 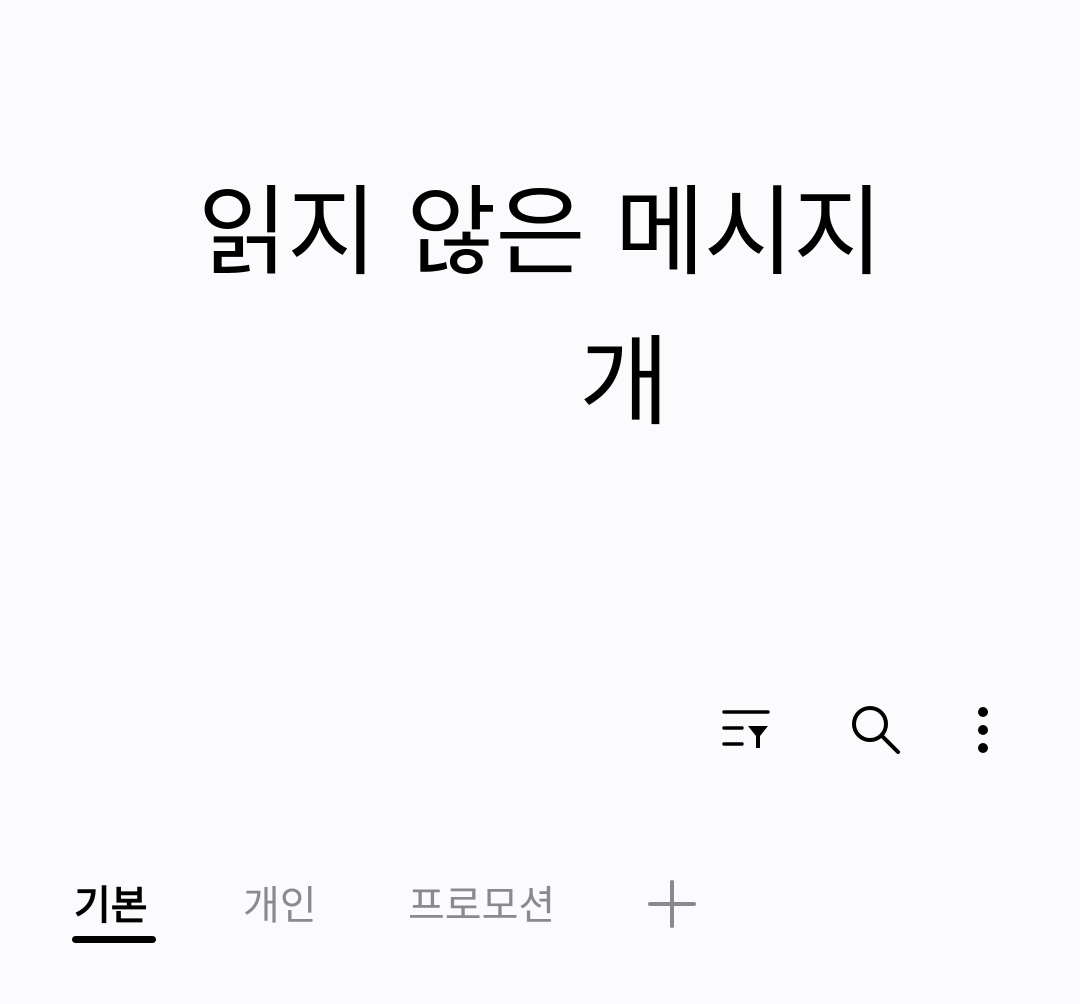 I want to click on active-tab-indicator, so click(x=114, y=939).